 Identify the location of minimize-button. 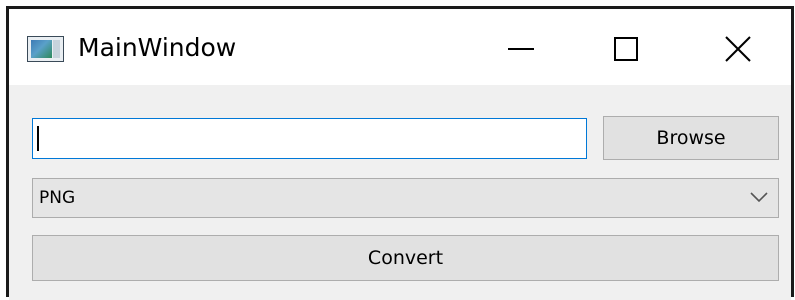
(521, 49).